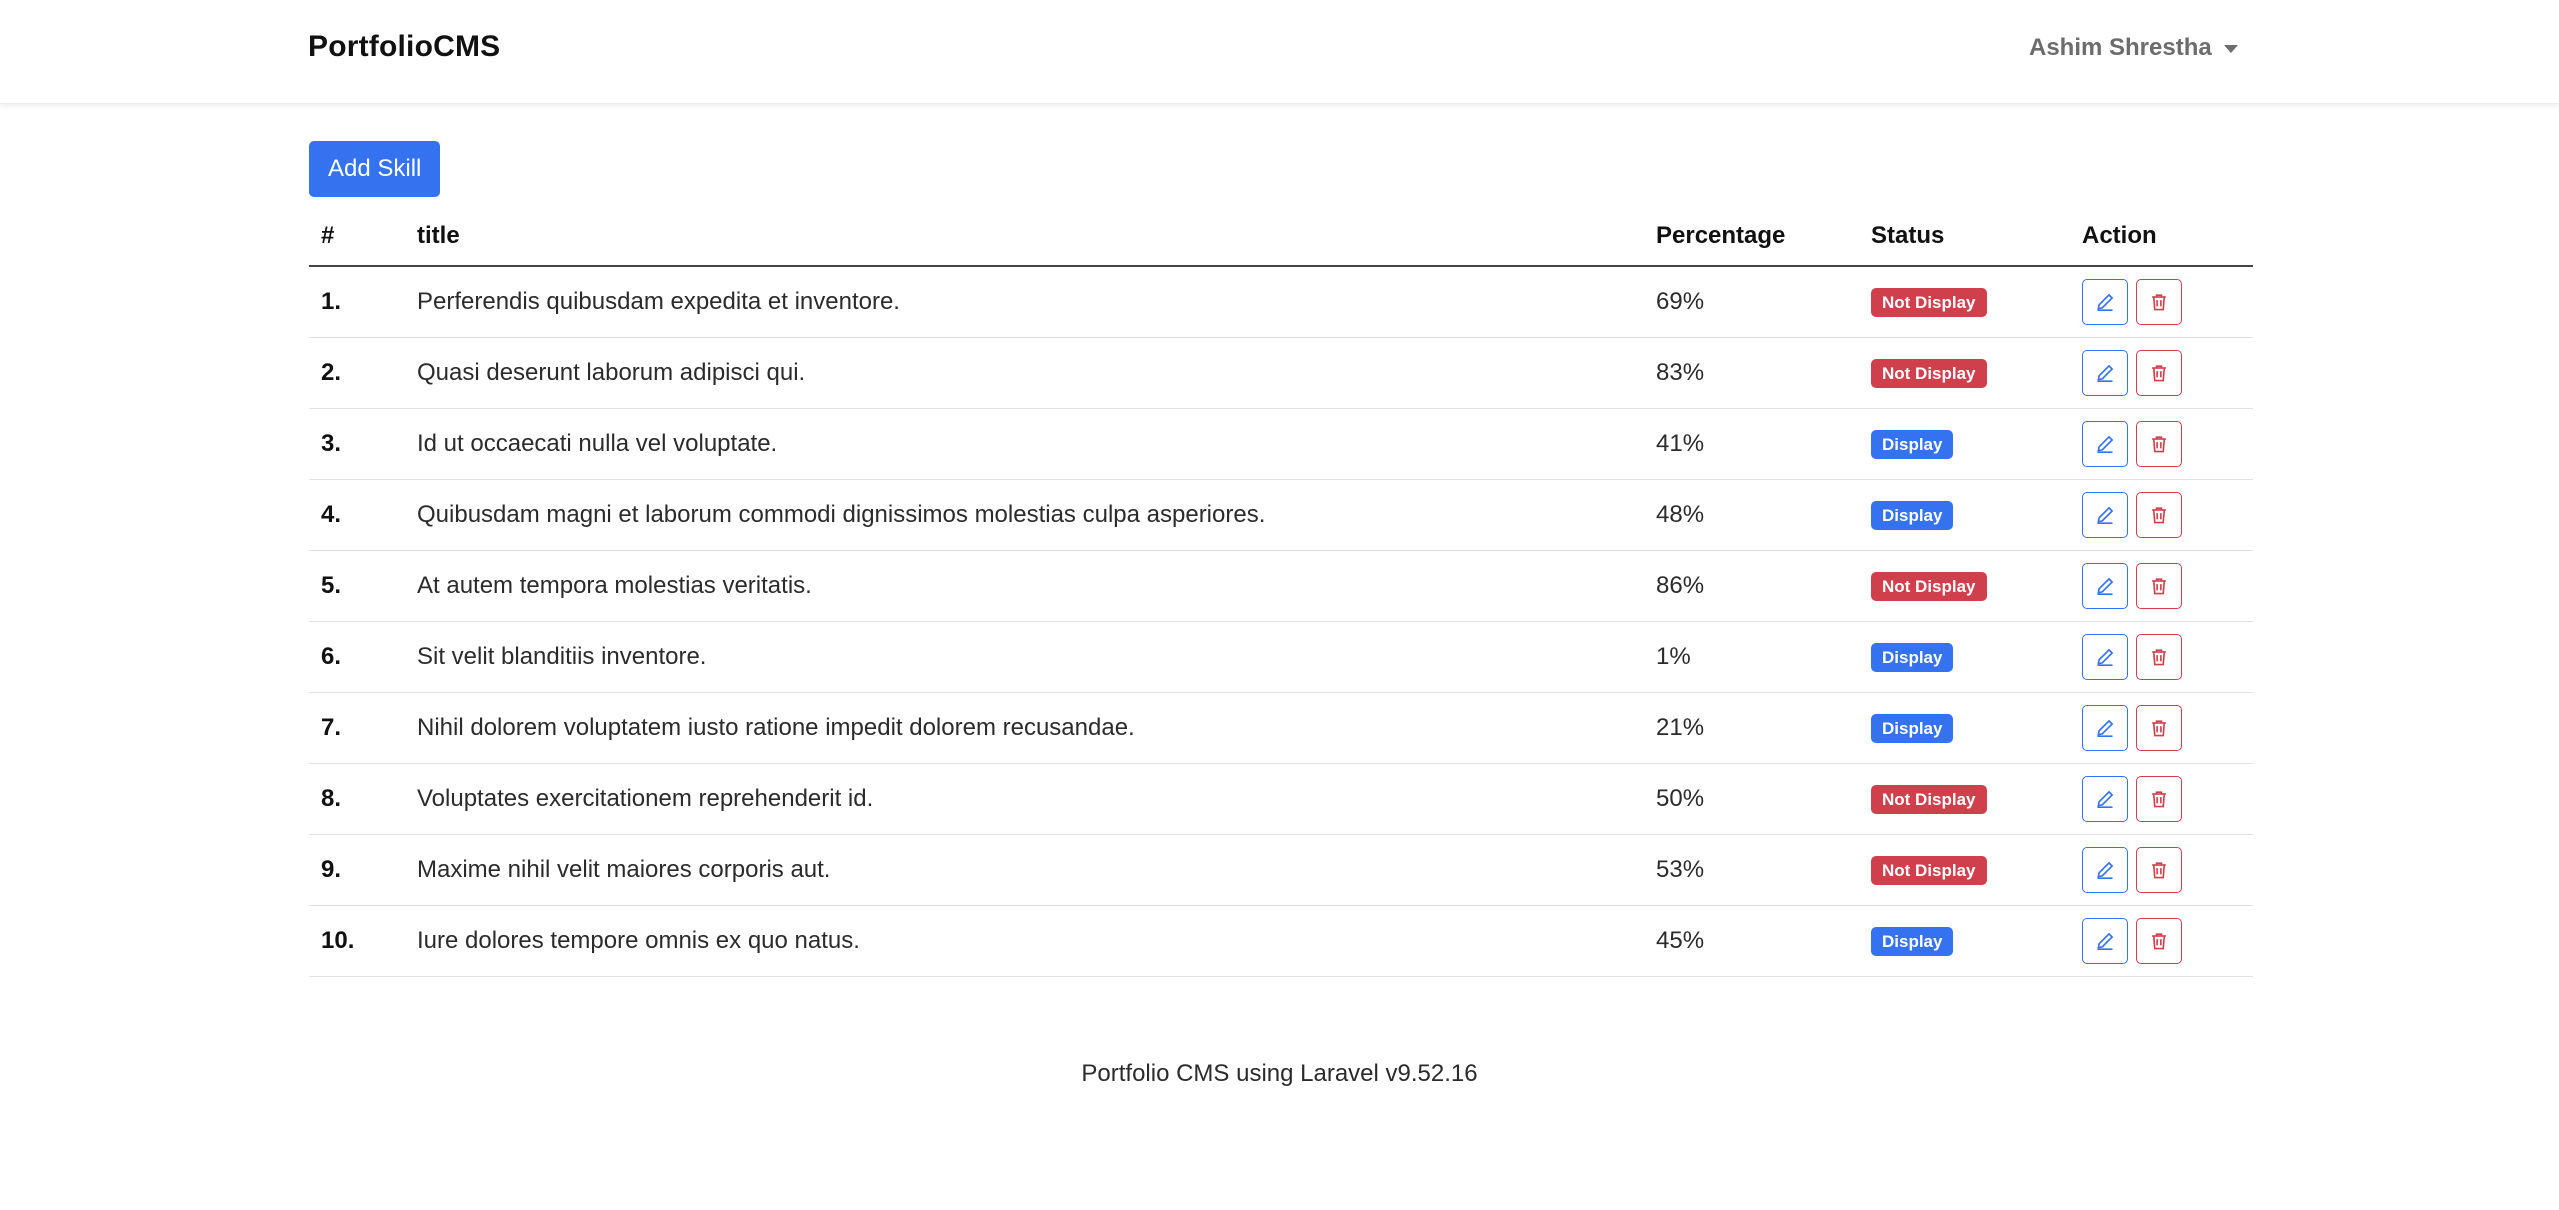 Image resolution: width=2559 pixels, height=1210 pixels. What do you see at coordinates (1751, 657) in the screenshot?
I see `row-percentage: 1%` at bounding box center [1751, 657].